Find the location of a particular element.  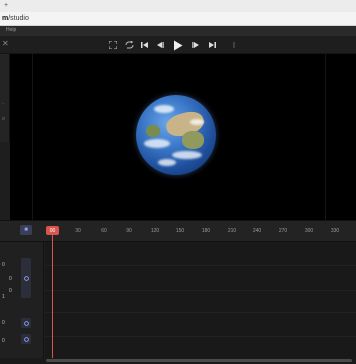

url-text: m/studio is located at coordinates (15, 18).